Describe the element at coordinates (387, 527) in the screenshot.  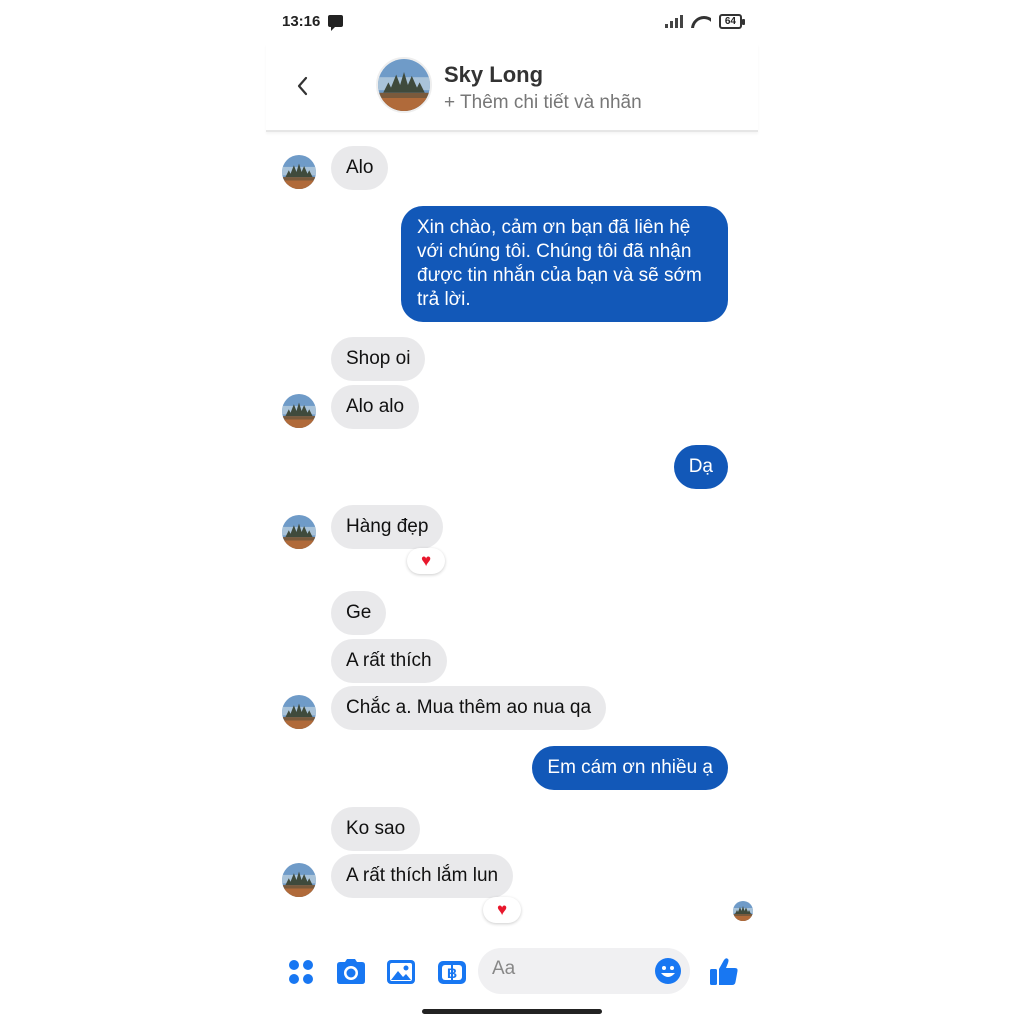
I see `message-bubble: Hàng đẹp` at that location.